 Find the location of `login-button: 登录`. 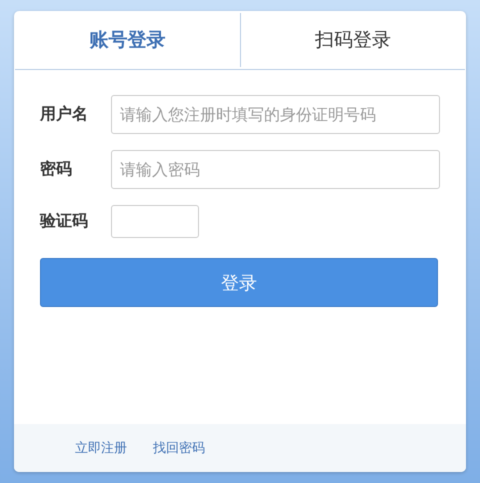

login-button: 登录 is located at coordinates (239, 282).